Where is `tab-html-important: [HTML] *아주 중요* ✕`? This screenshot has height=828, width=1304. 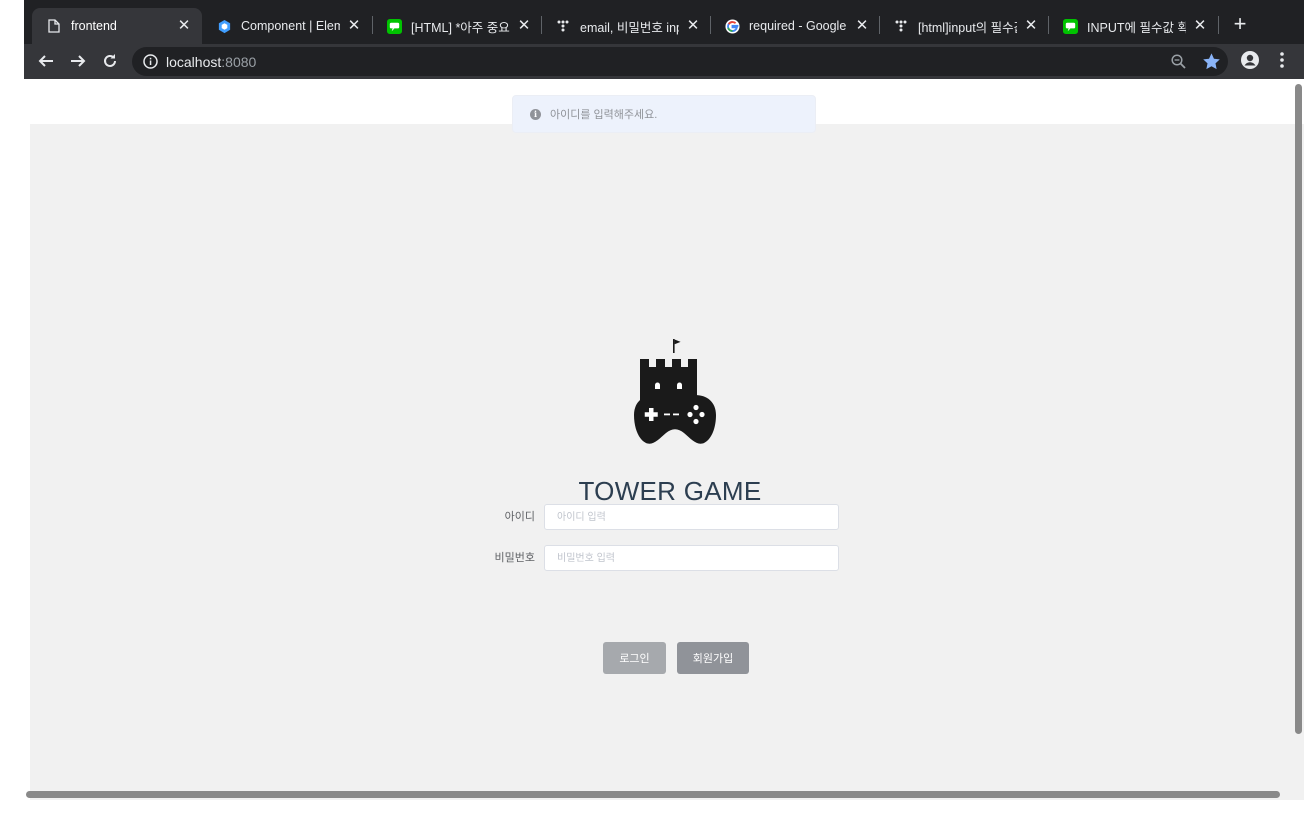 tab-html-important: [HTML] *아주 중요* ✕ is located at coordinates (457, 26).